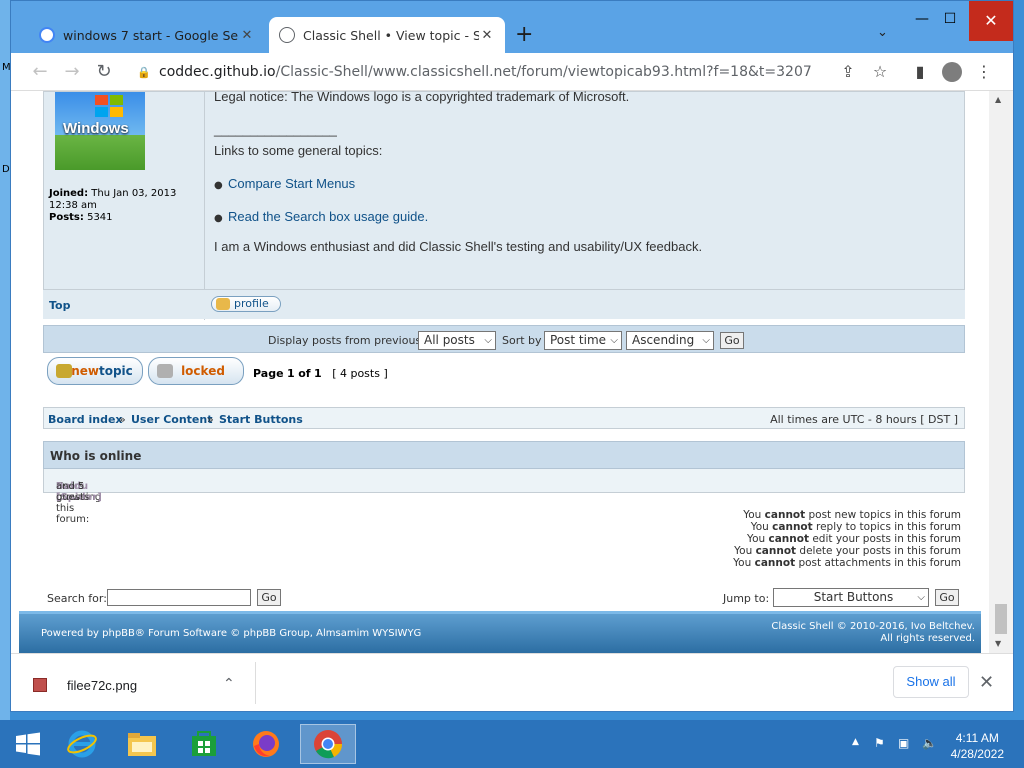  What do you see at coordinates (732, 340) in the screenshot?
I see `sort-go-button: Go` at bounding box center [732, 340].